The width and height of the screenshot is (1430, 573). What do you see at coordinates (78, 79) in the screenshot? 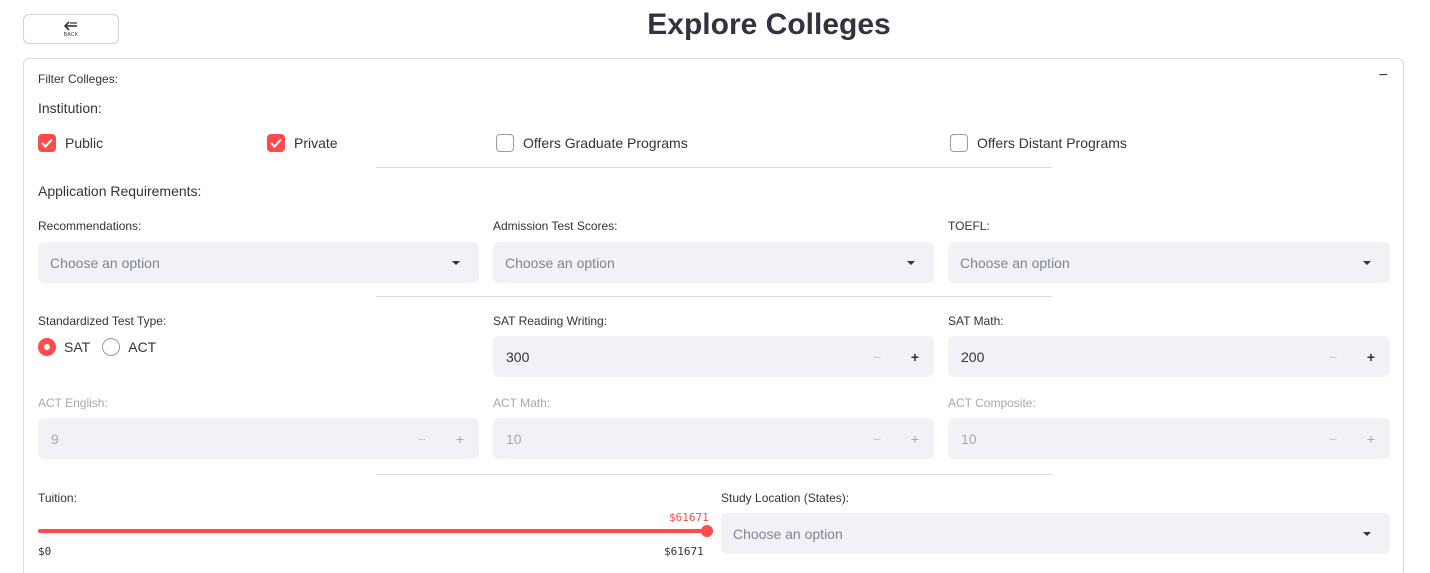
I see `expander-header: Filter Colleges:` at bounding box center [78, 79].